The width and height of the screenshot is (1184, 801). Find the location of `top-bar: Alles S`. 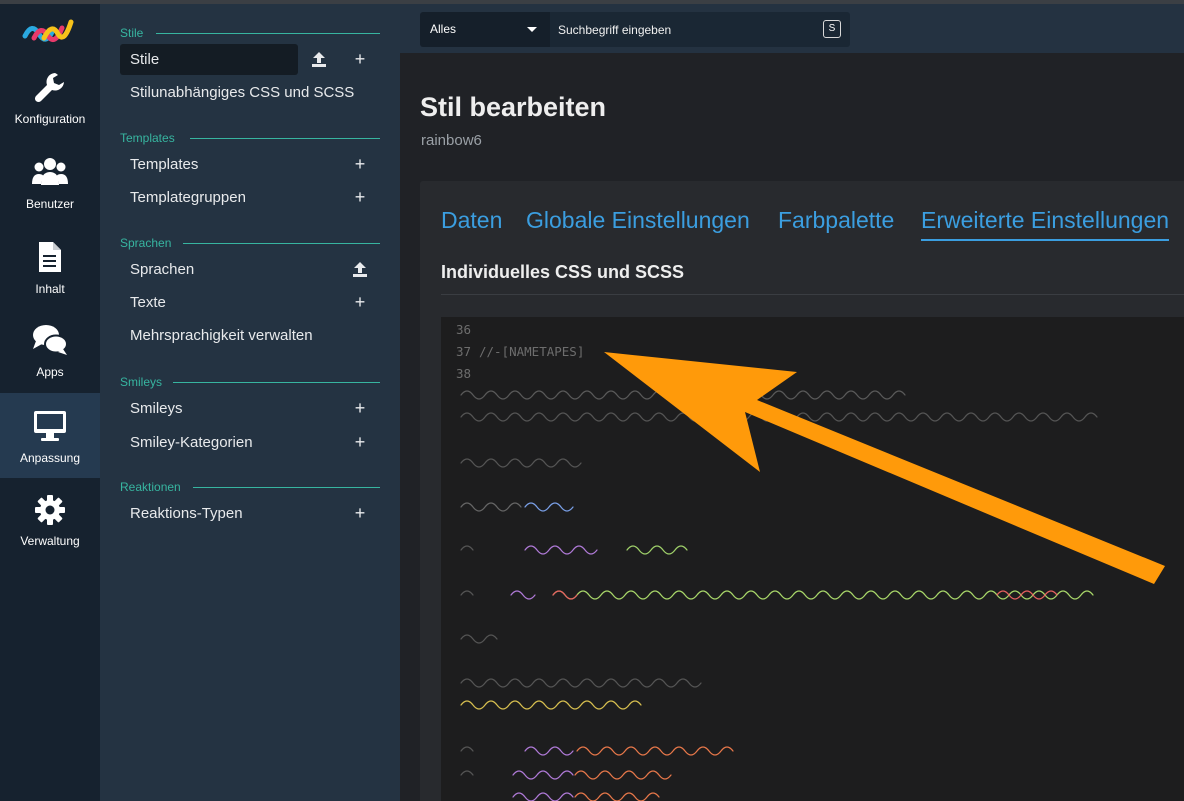

top-bar: Alles S is located at coordinates (792, 28).